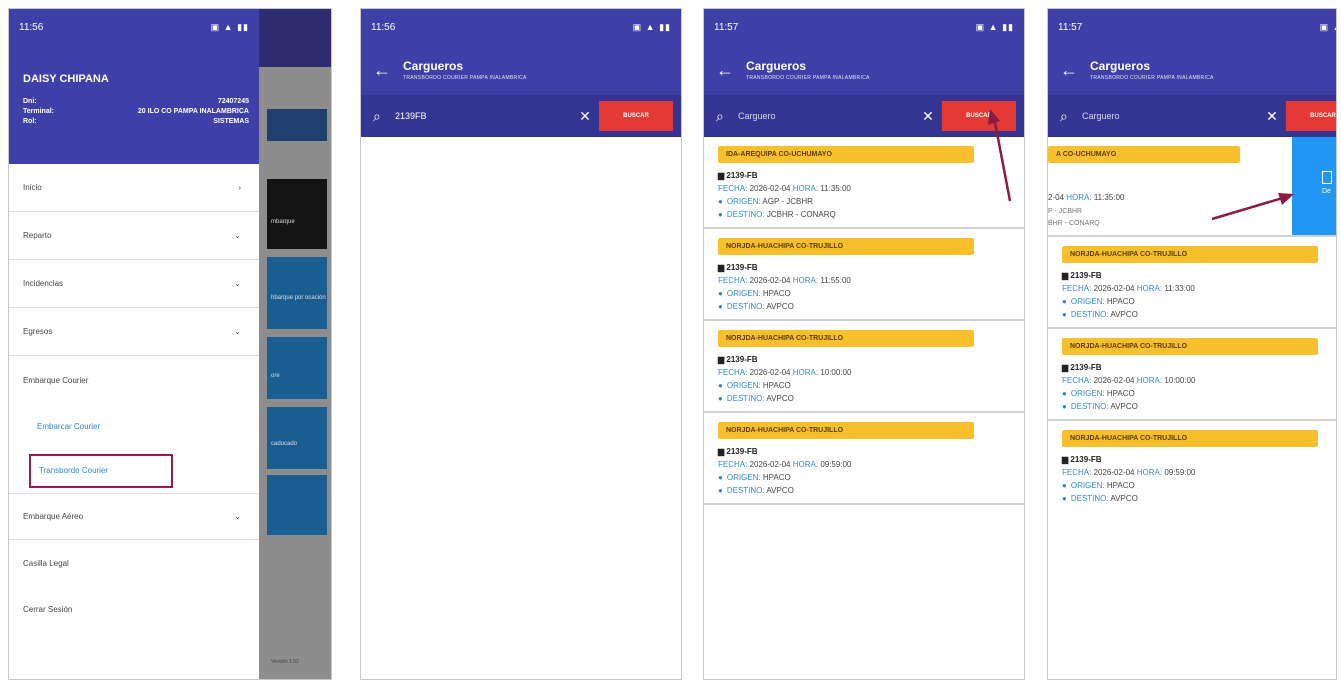 The width and height of the screenshot is (1341, 681). Describe the element at coordinates (297, 505) in the screenshot. I see `bg-tile` at that location.